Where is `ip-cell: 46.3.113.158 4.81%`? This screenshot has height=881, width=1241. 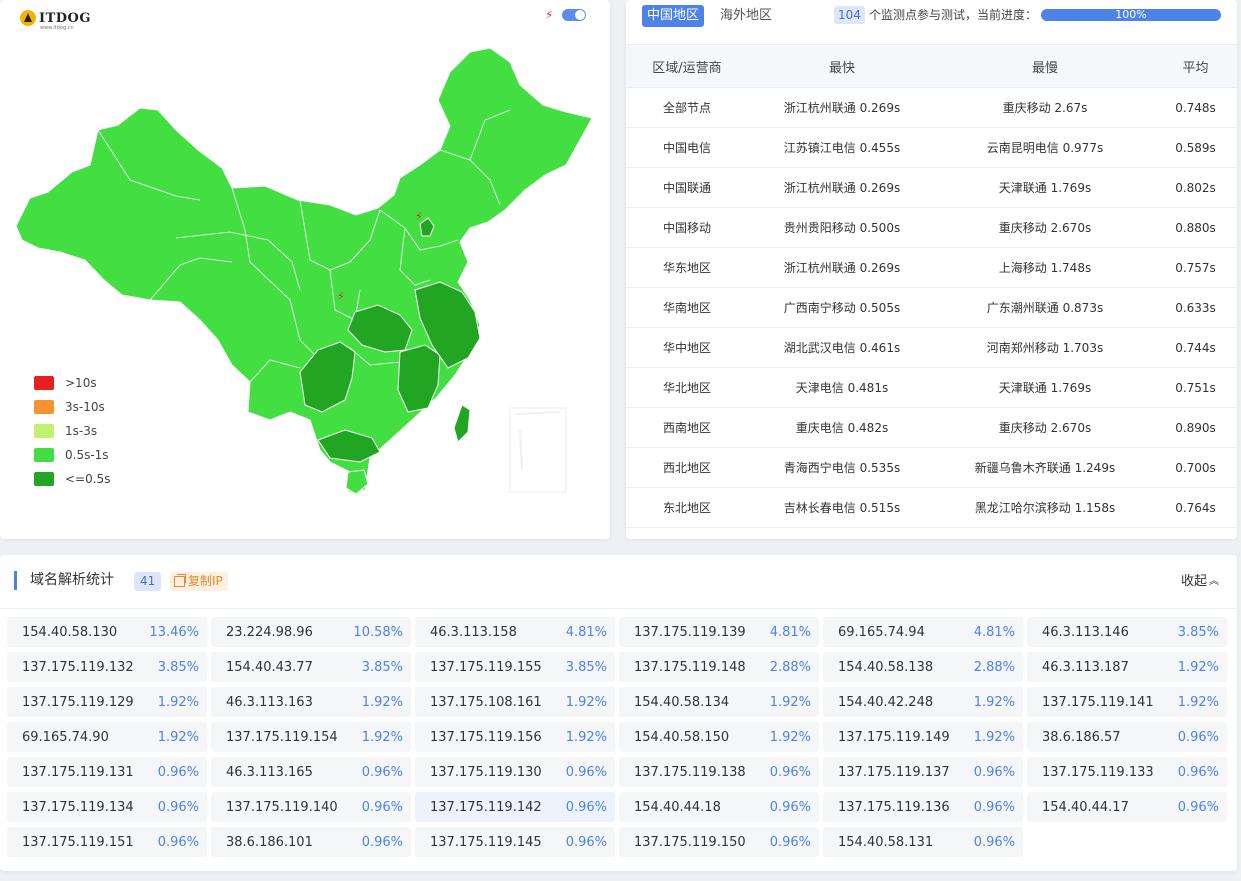
ip-cell: 46.3.113.158 4.81% is located at coordinates (515, 632).